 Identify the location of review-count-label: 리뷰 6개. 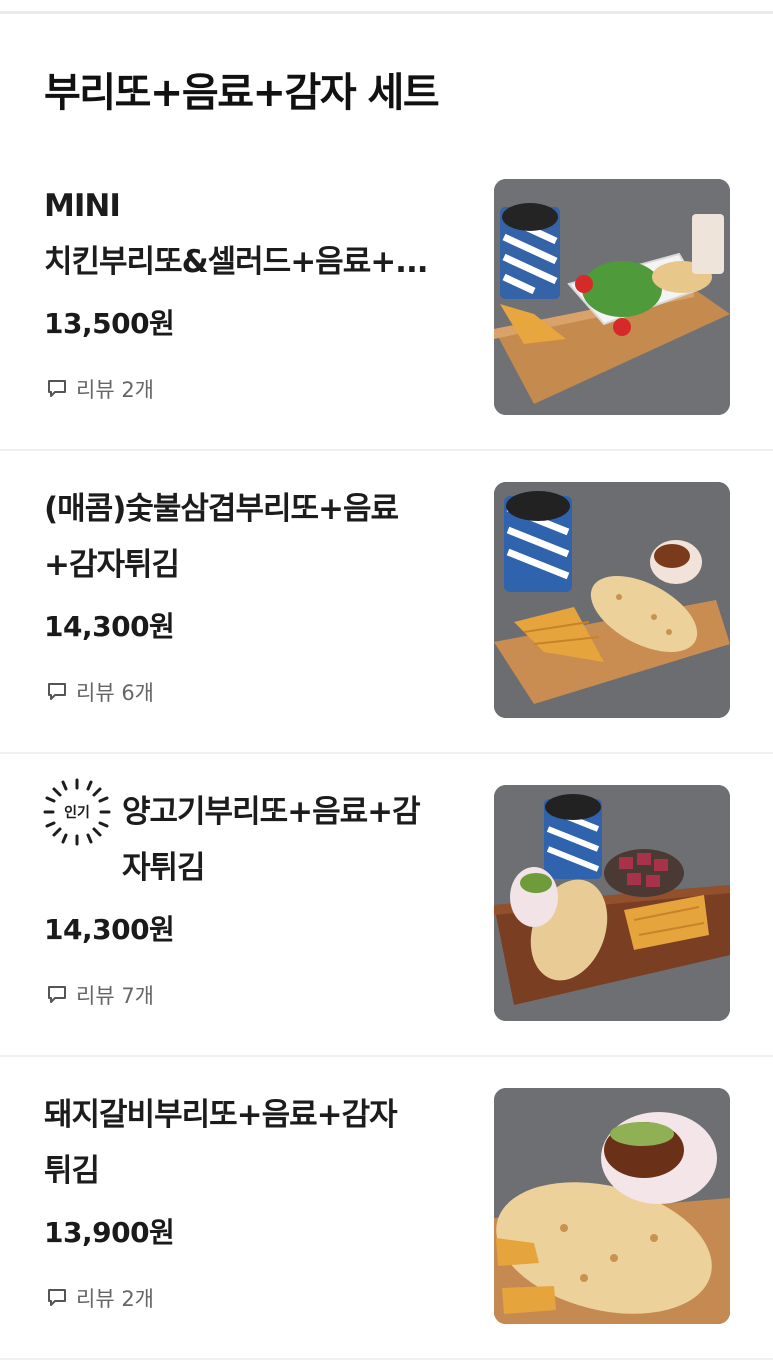
(115, 693).